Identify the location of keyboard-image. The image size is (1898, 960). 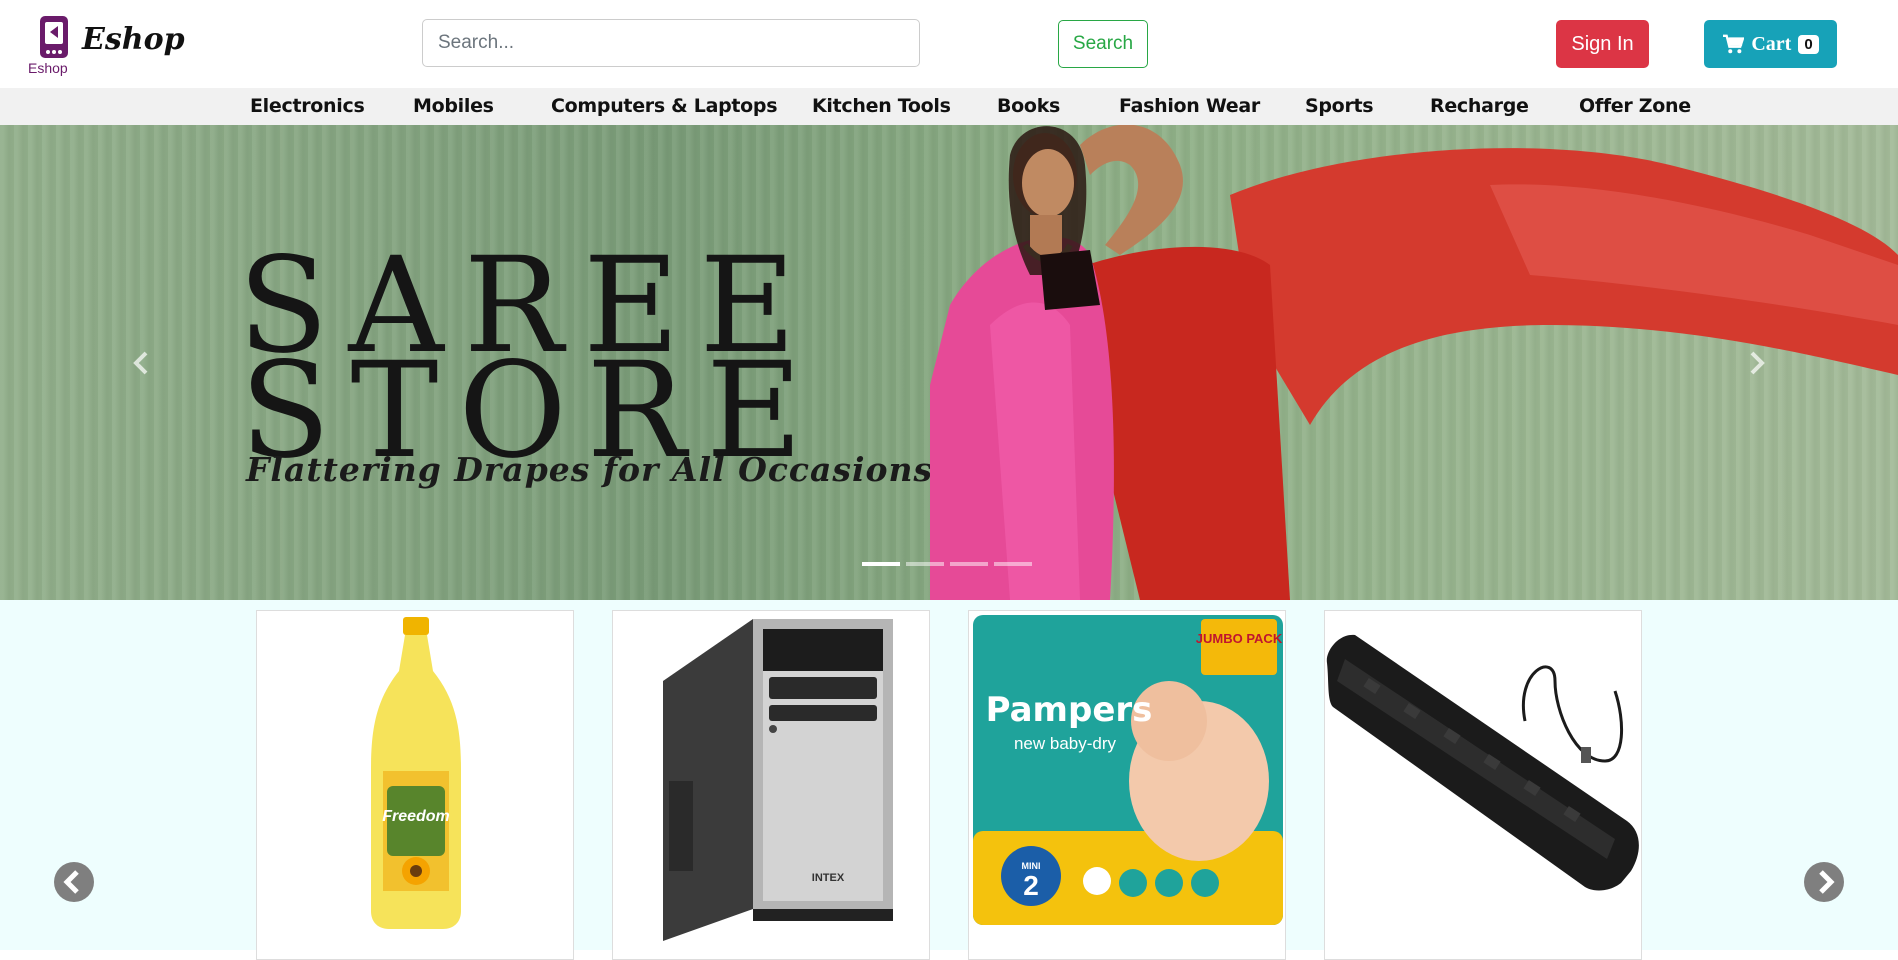
(1482, 762).